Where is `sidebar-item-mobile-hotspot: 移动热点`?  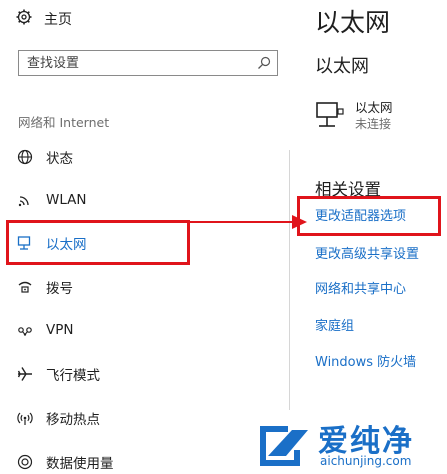
sidebar-item-mobile-hotspot: 移动热点 is located at coordinates (58, 418).